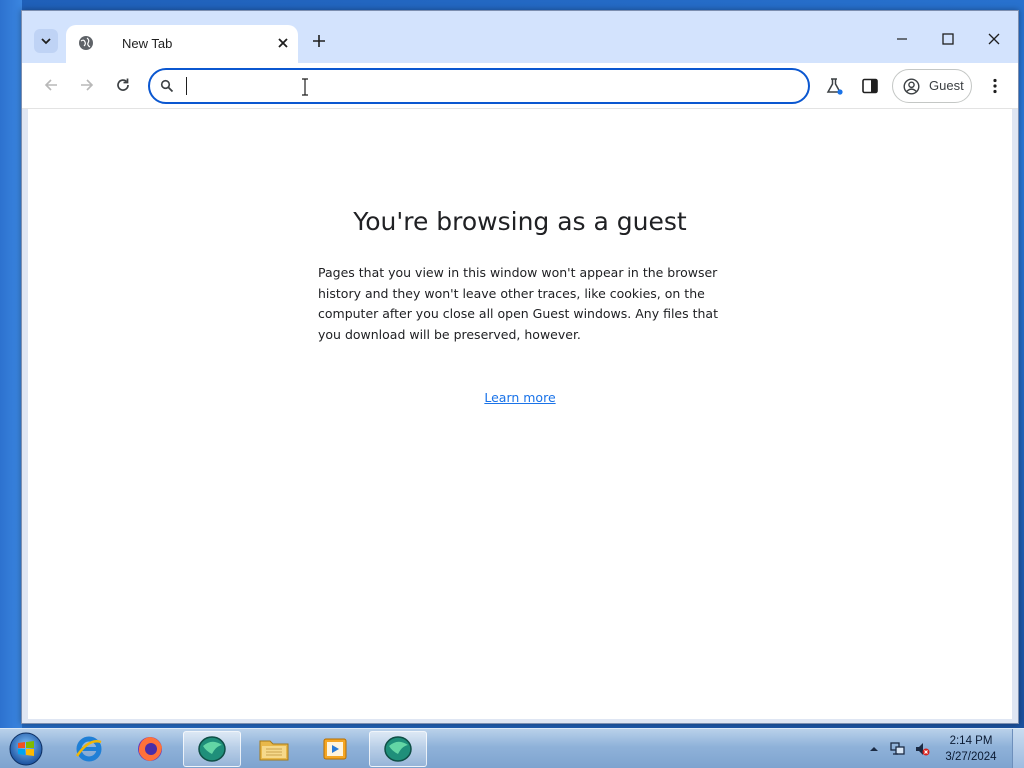 The width and height of the screenshot is (1024, 768). I want to click on desktop-background, so click(11, 365).